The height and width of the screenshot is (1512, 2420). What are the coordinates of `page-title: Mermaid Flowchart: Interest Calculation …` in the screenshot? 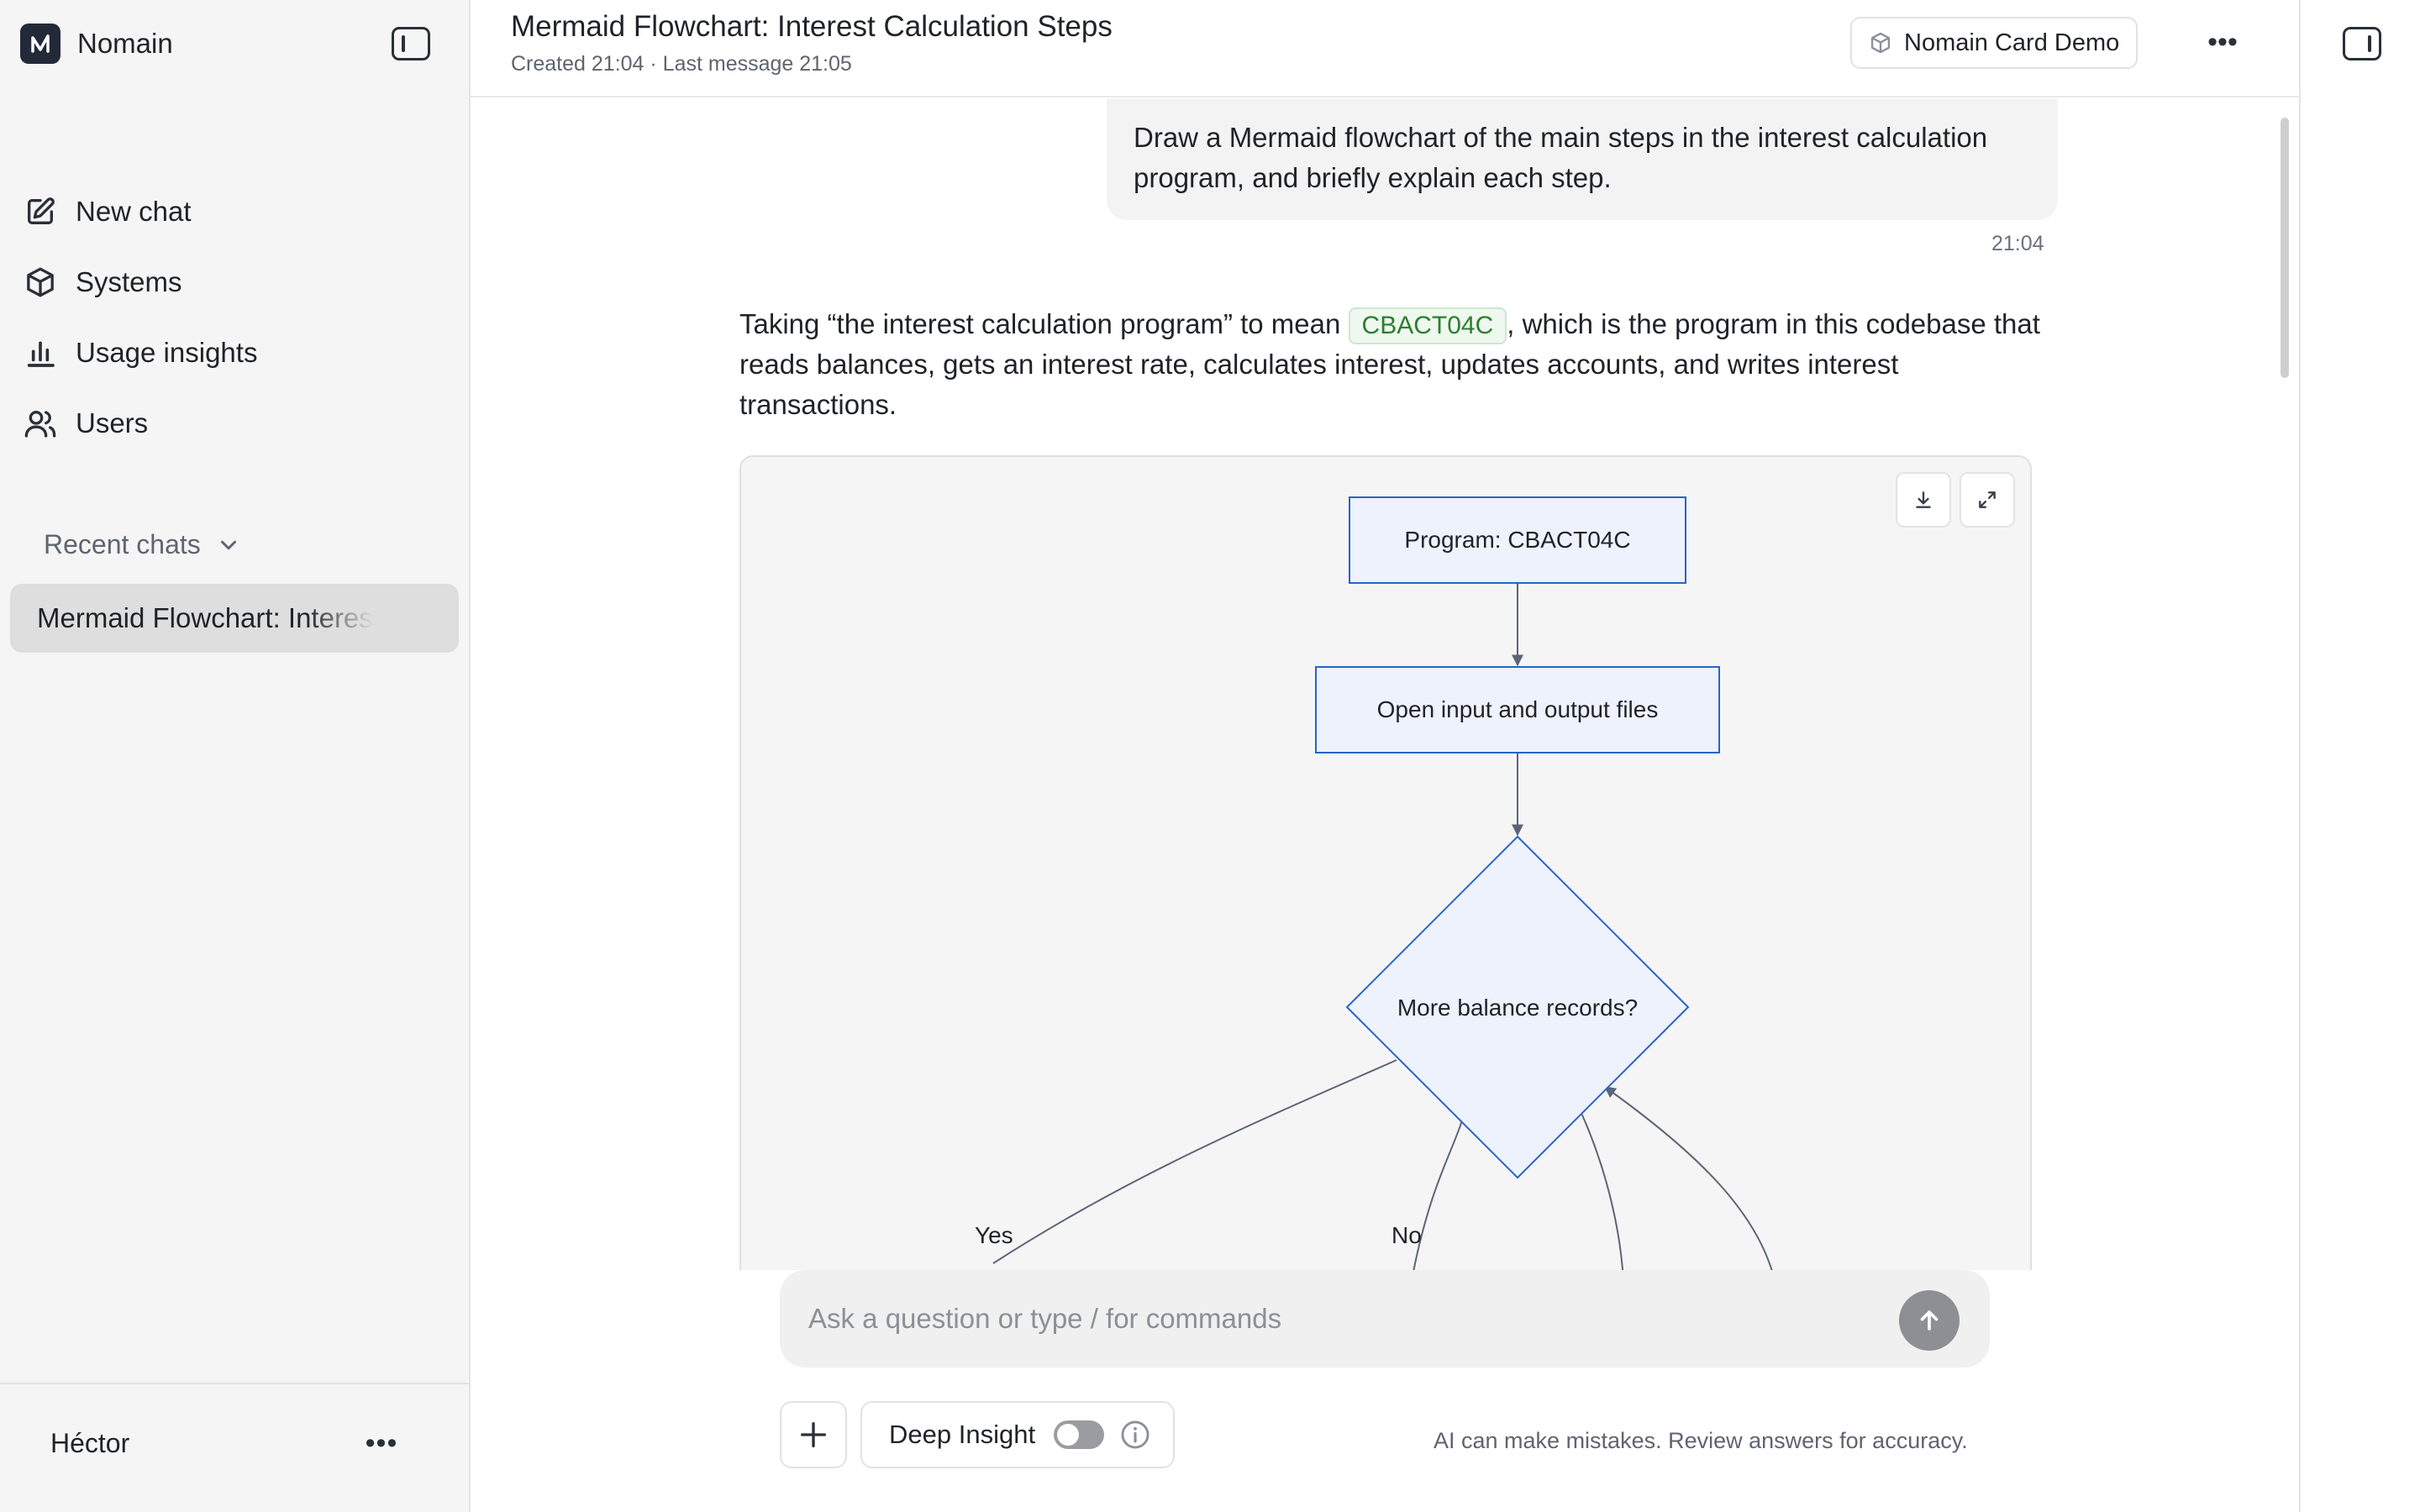 It's located at (812, 26).